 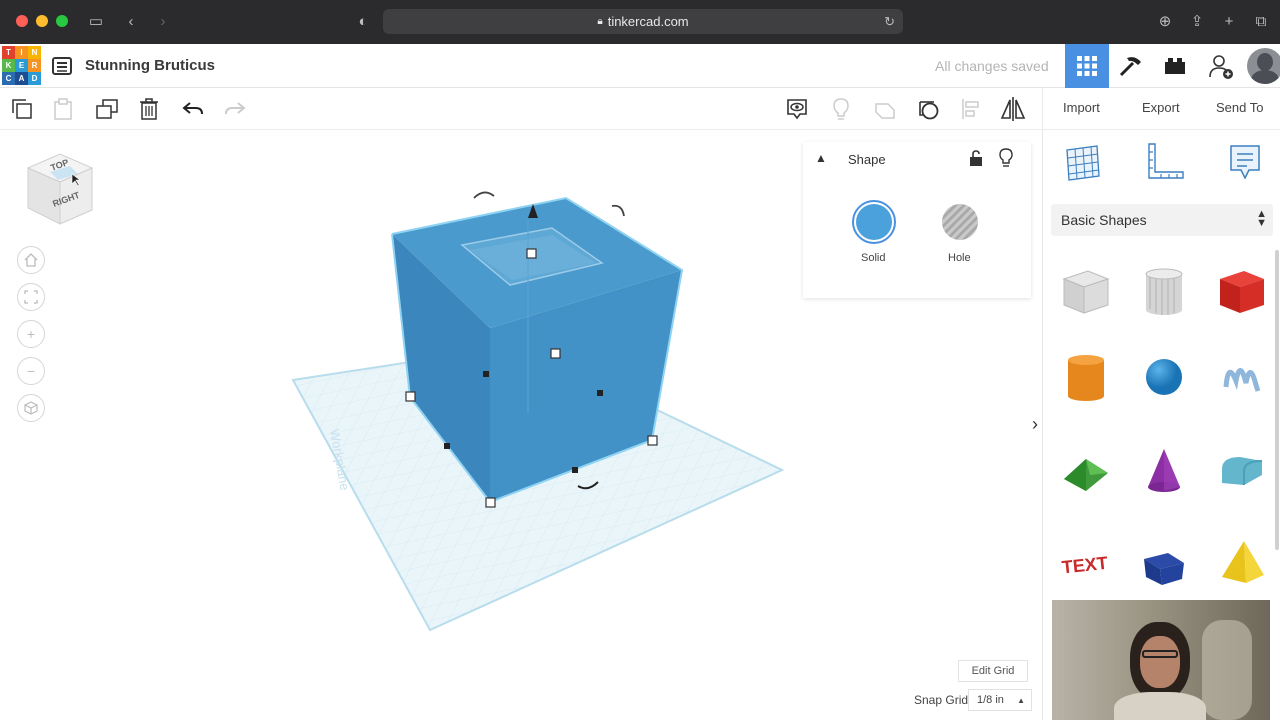 What do you see at coordinates (1277, 400) in the screenshot?
I see `sidebar-scrollbar` at bounding box center [1277, 400].